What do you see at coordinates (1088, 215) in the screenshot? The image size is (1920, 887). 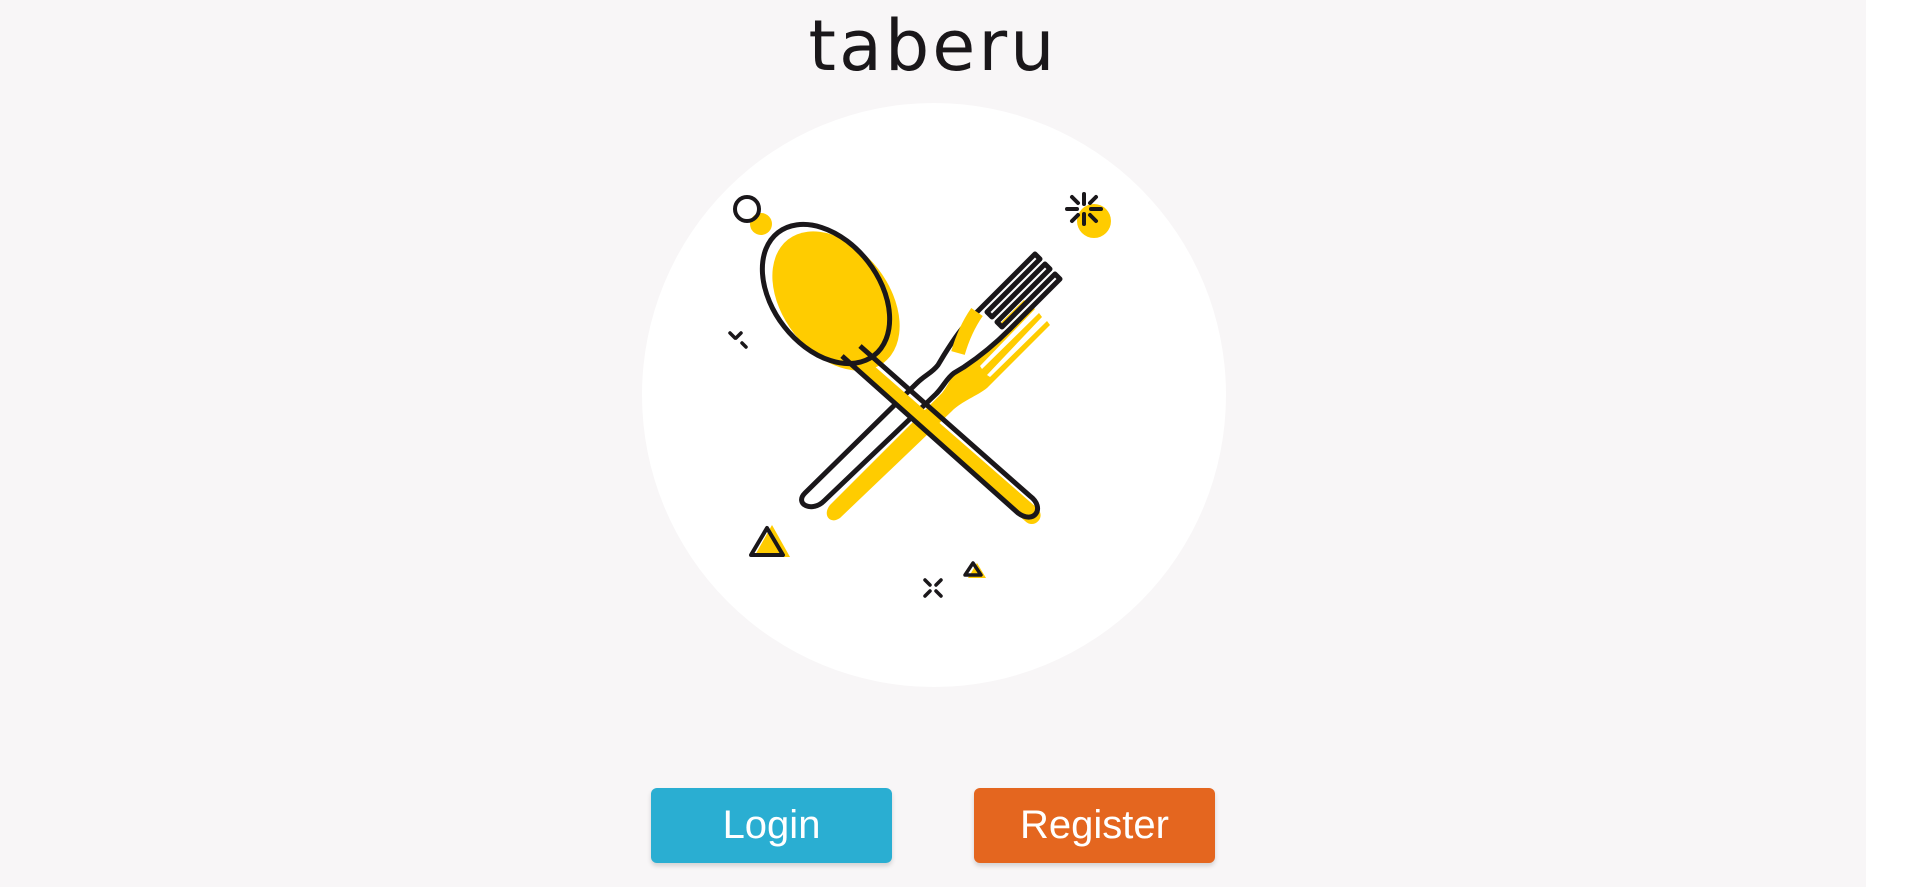 I see `sparkle-decoration-icon` at bounding box center [1088, 215].